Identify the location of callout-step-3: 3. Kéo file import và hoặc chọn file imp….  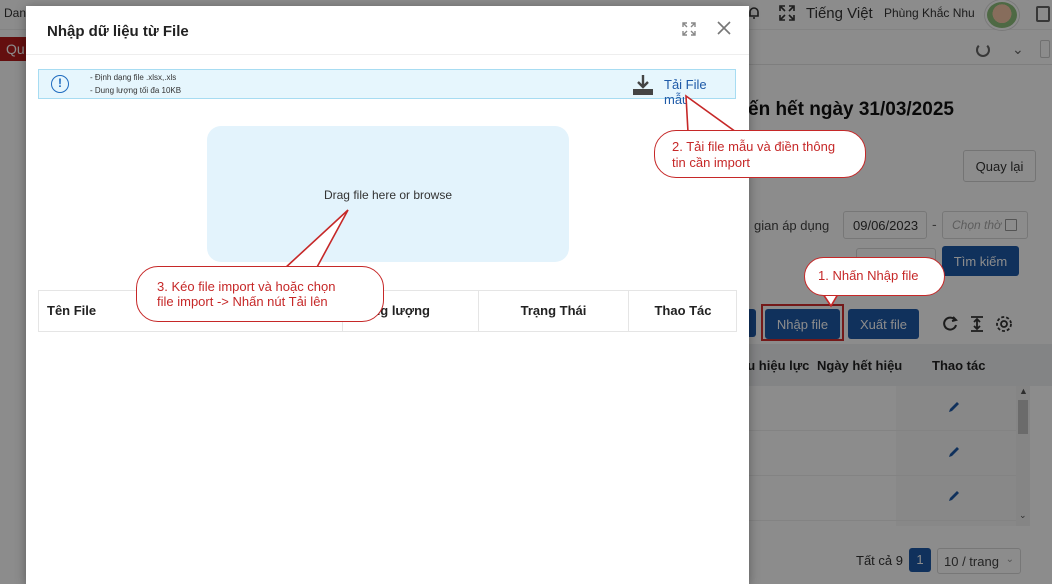
(260, 294).